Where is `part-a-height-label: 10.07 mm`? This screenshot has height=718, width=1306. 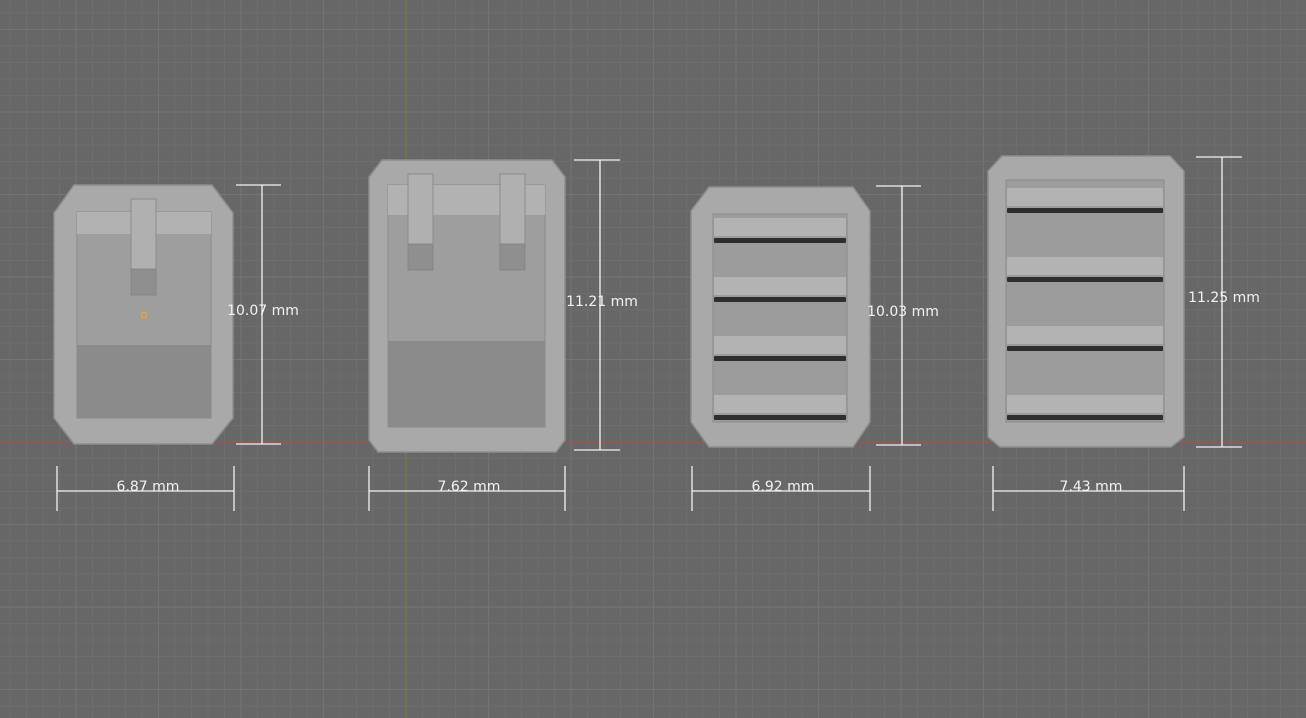
part-a-height-label: 10.07 mm is located at coordinates (263, 311).